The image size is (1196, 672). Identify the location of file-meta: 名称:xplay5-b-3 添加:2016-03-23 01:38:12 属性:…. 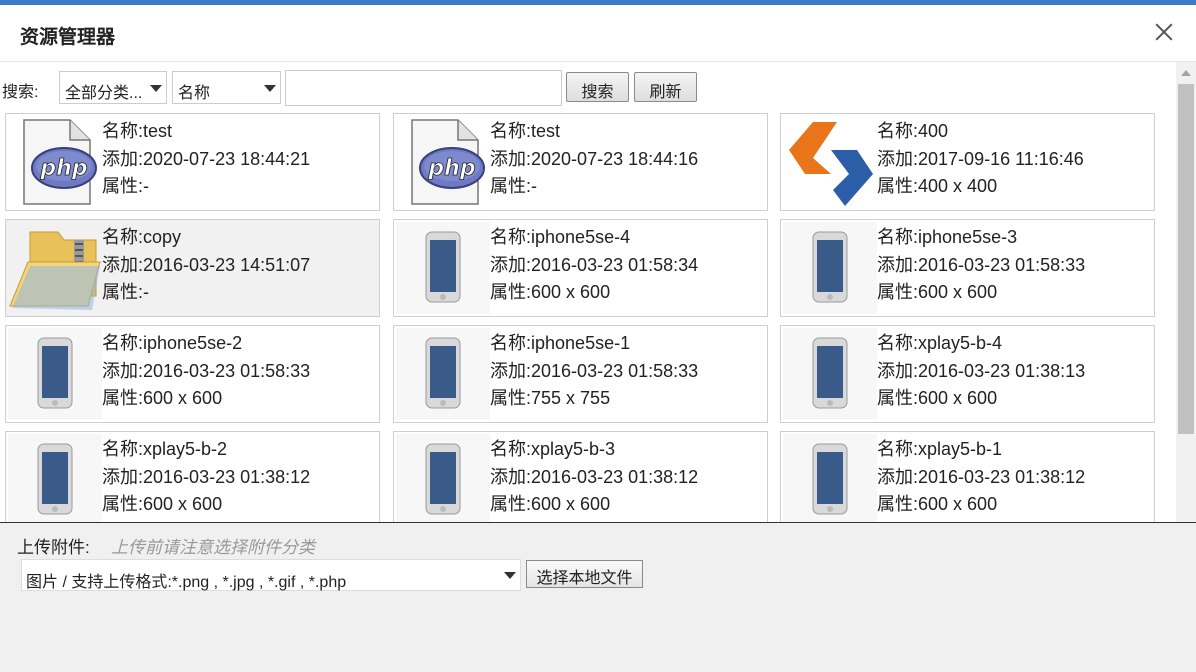
(594, 477).